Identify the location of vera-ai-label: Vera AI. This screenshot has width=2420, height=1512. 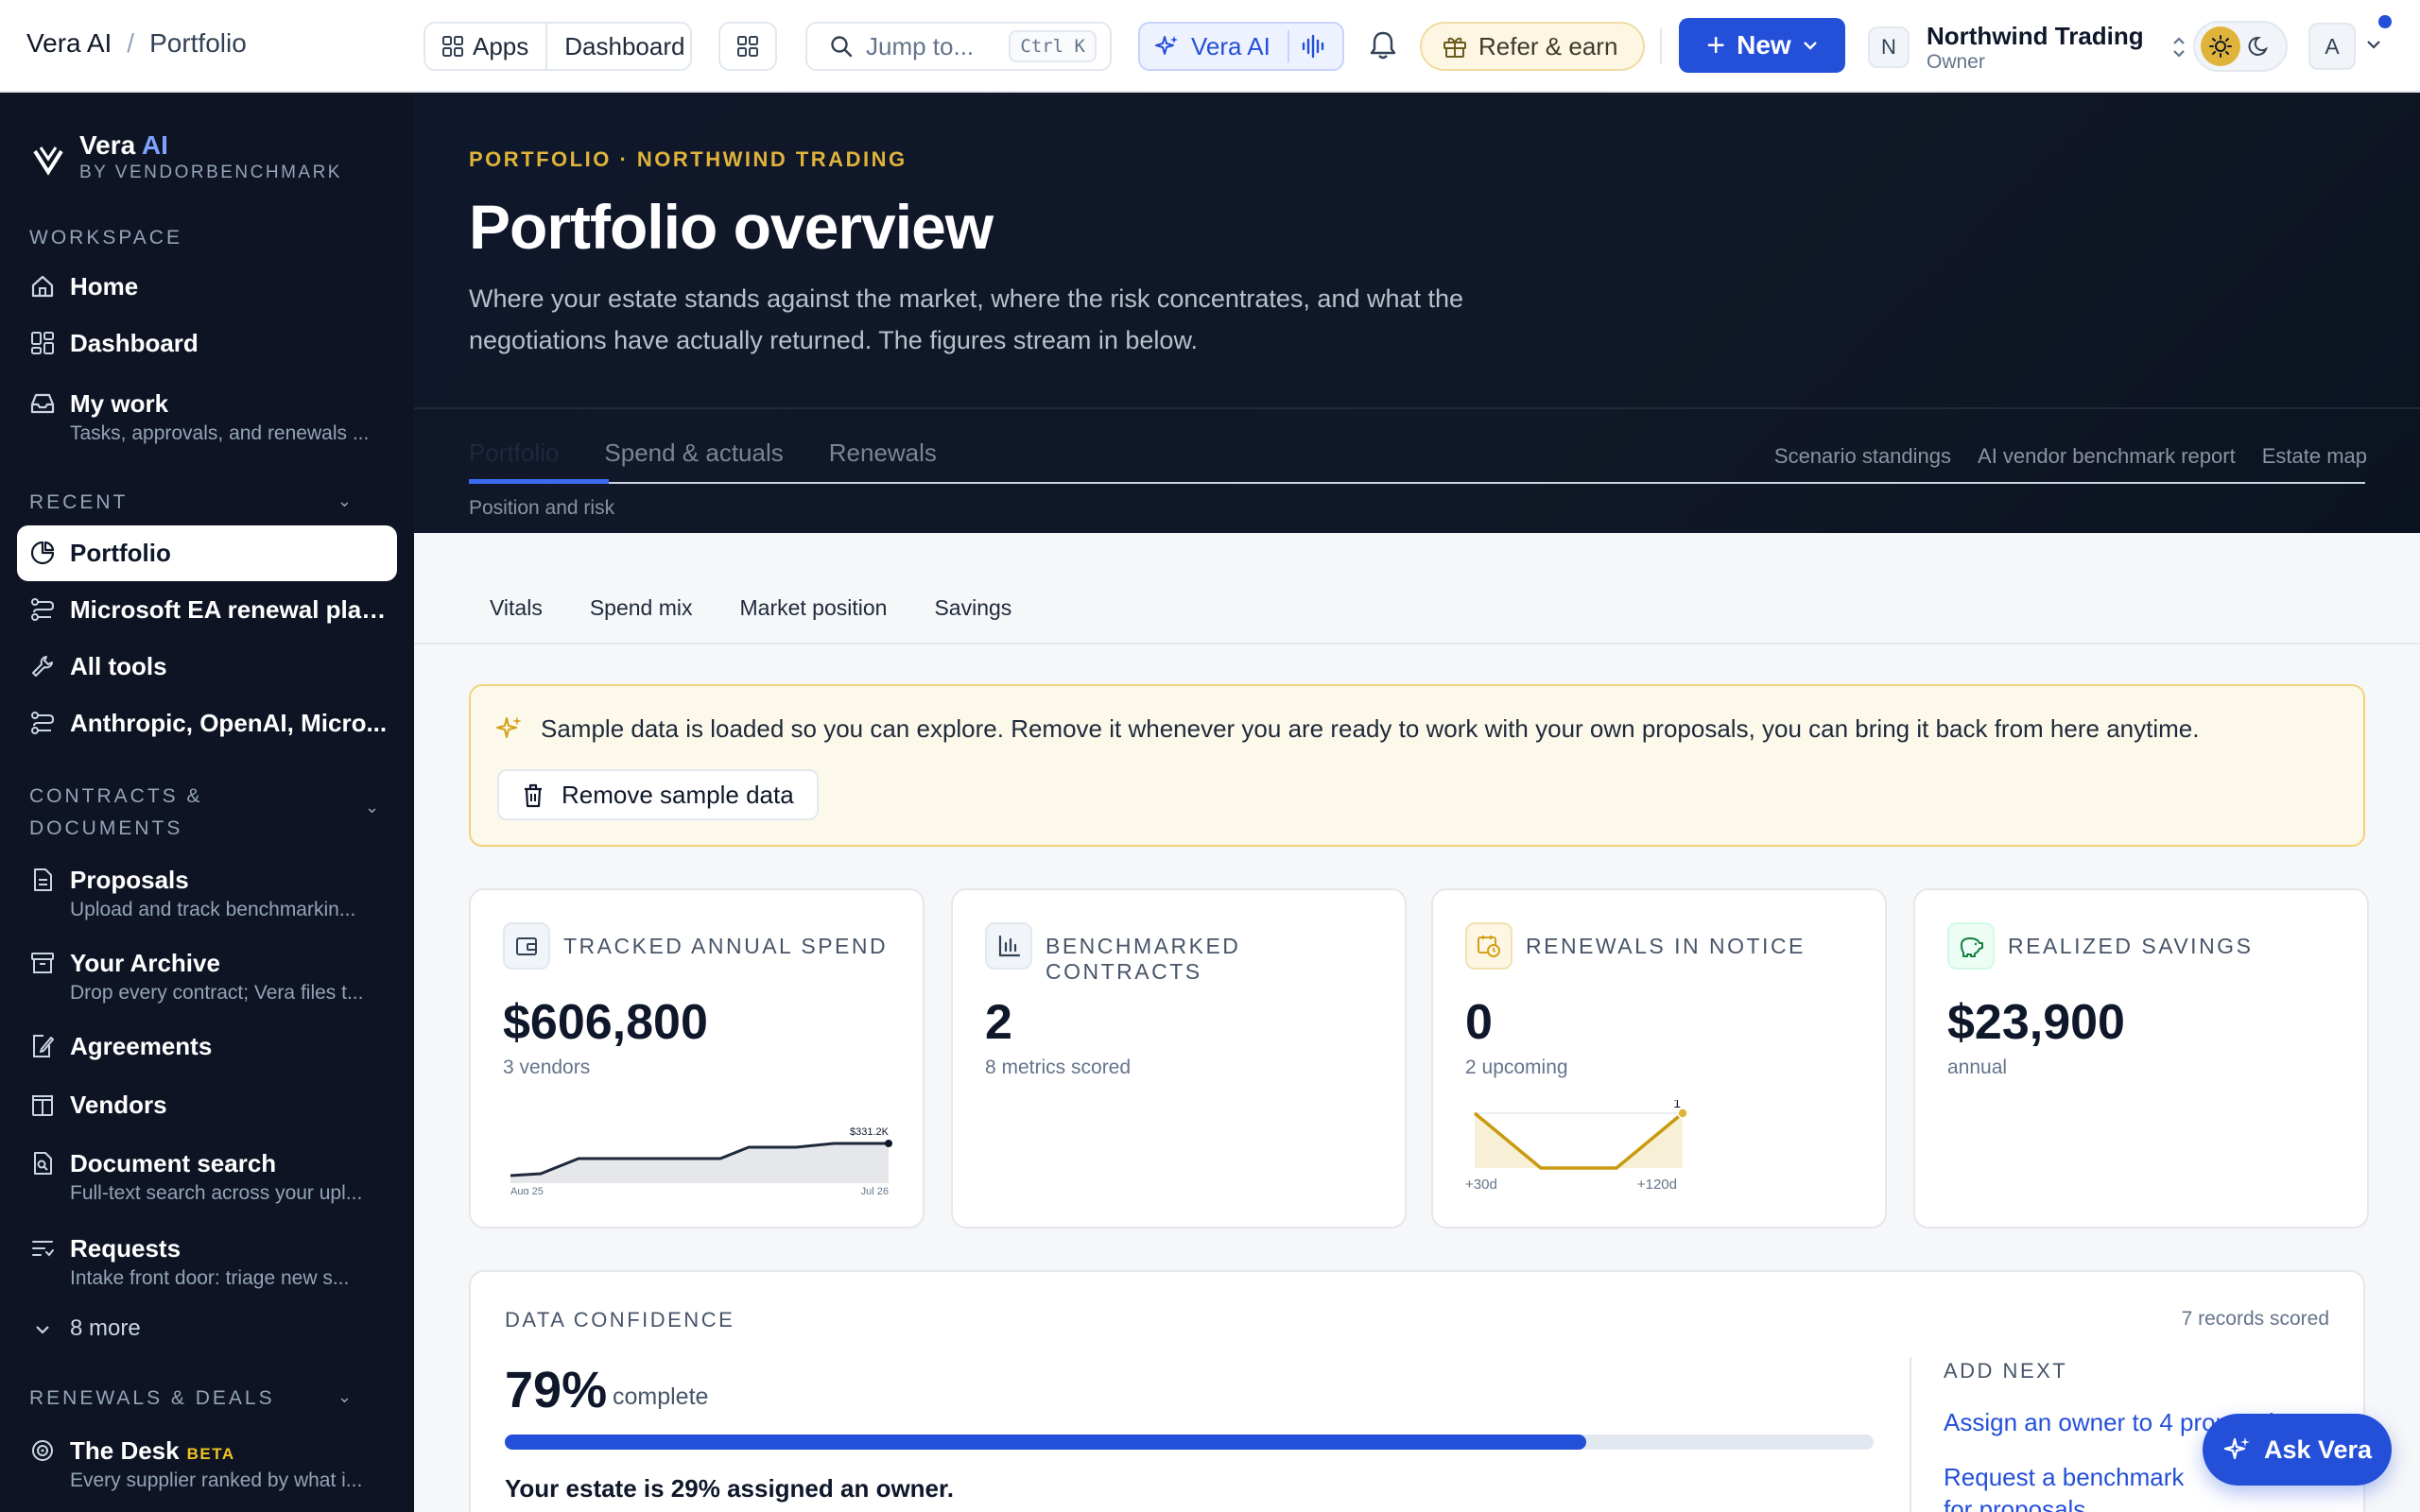
(1231, 45).